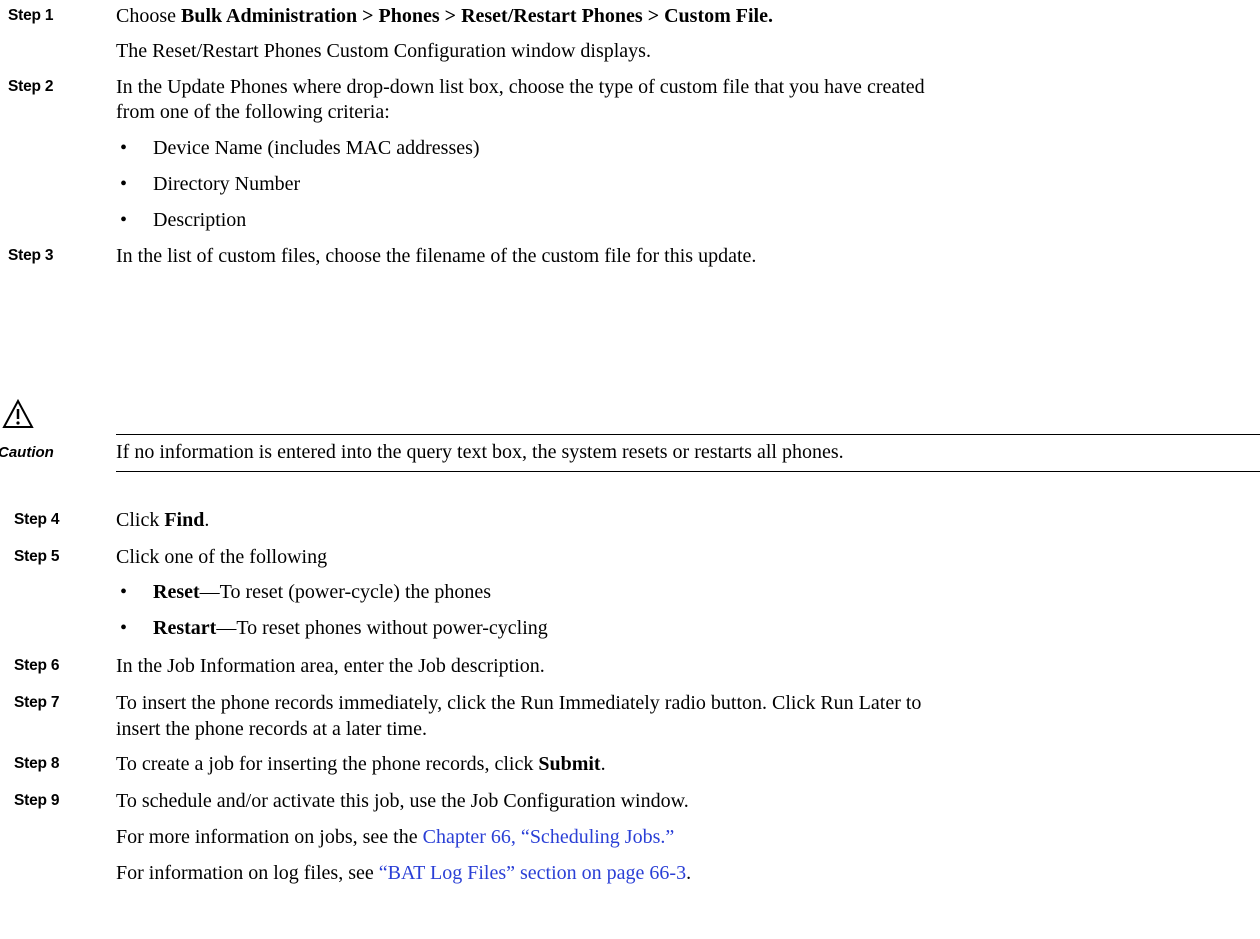  What do you see at coordinates (37, 800) in the screenshot?
I see `step-9-label: Step 9` at bounding box center [37, 800].